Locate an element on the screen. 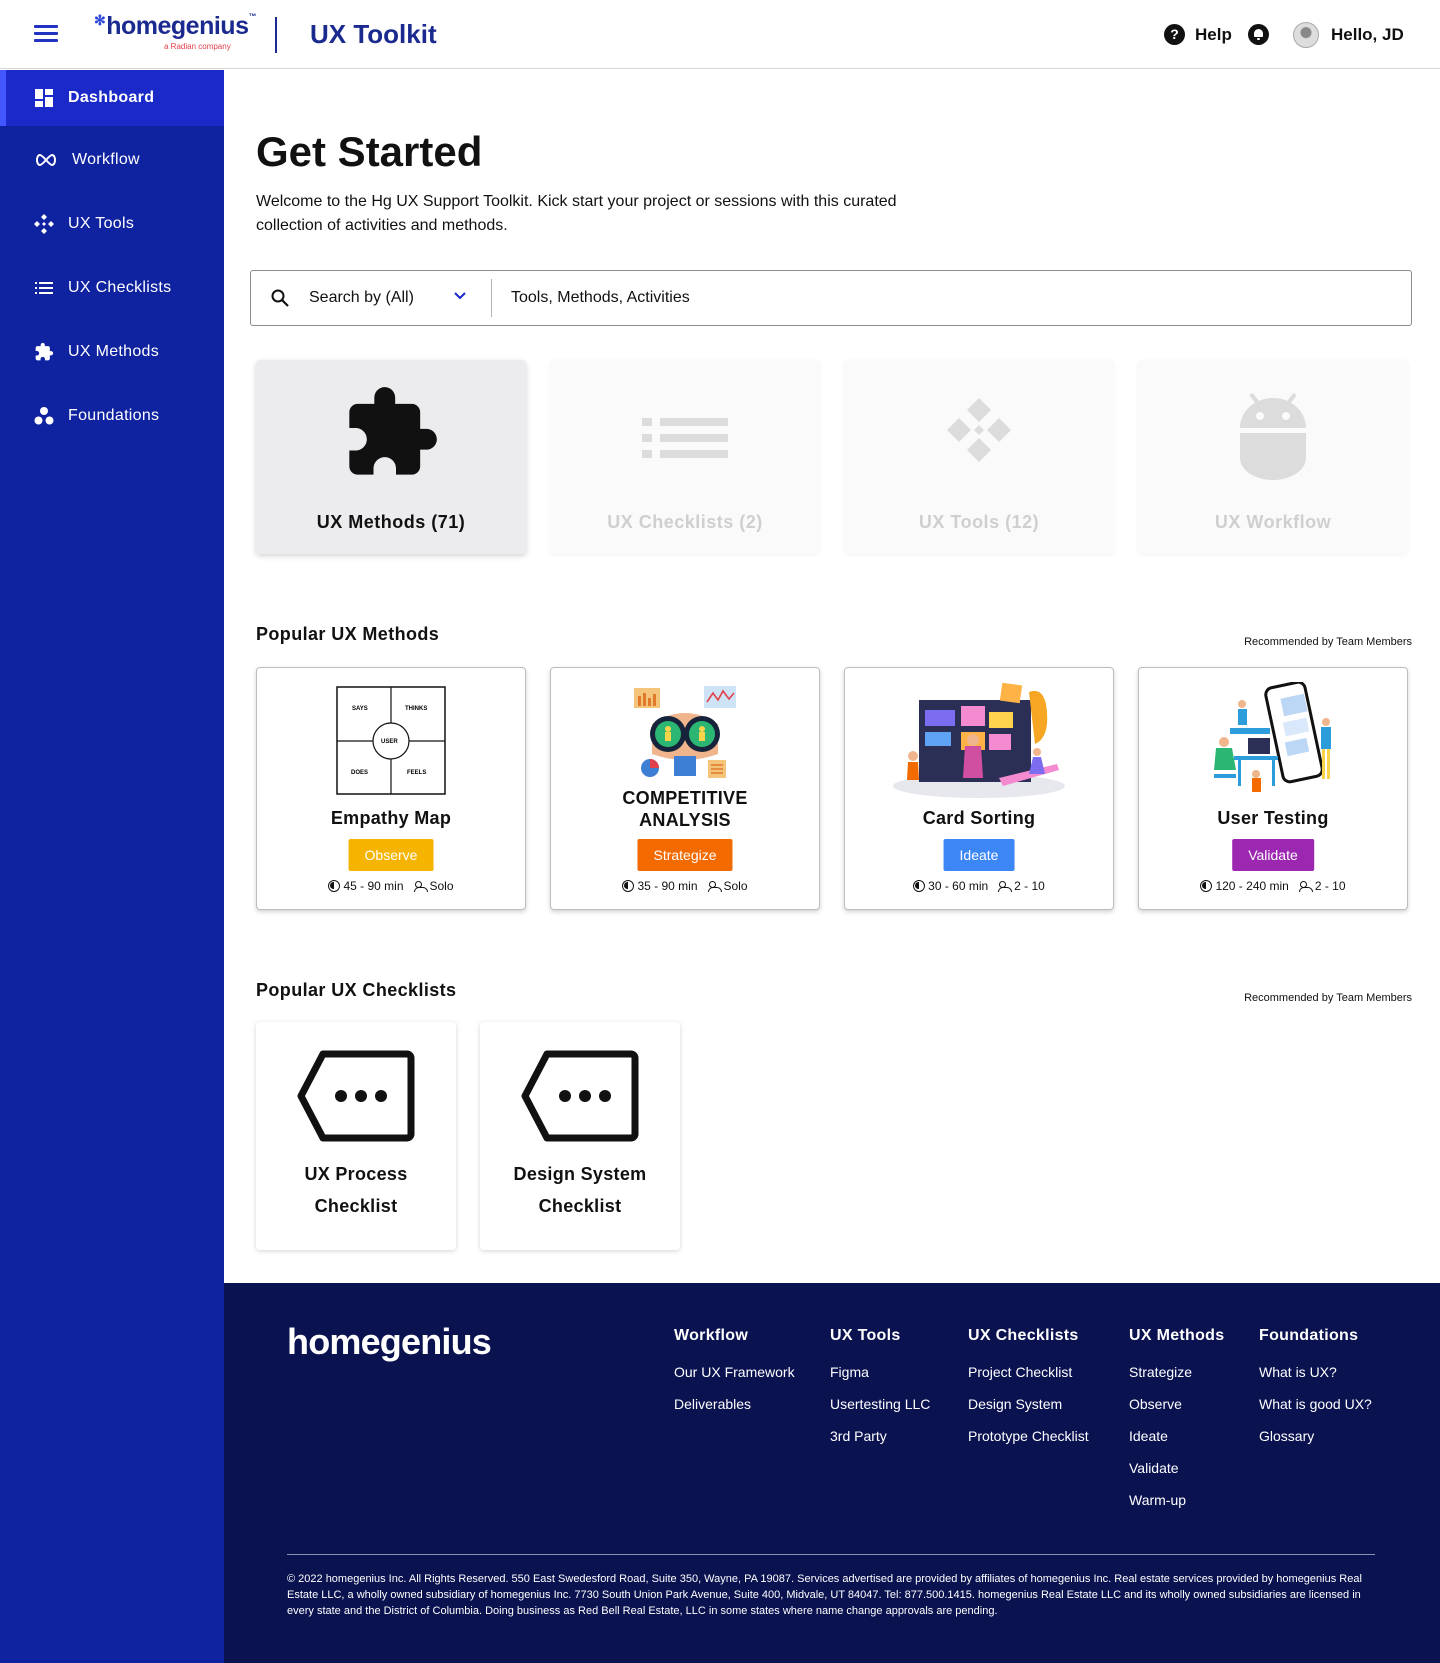  puzzle-icon is located at coordinates (44, 351).